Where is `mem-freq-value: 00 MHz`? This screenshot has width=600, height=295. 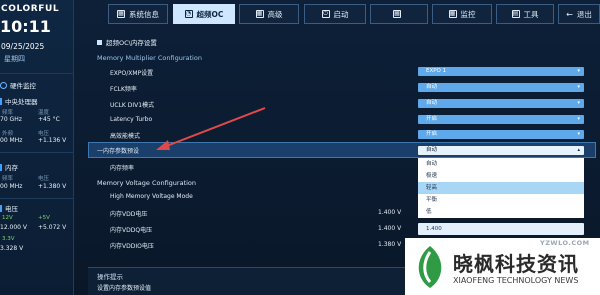
mem-freq-value: 00 MHz is located at coordinates (11, 186).